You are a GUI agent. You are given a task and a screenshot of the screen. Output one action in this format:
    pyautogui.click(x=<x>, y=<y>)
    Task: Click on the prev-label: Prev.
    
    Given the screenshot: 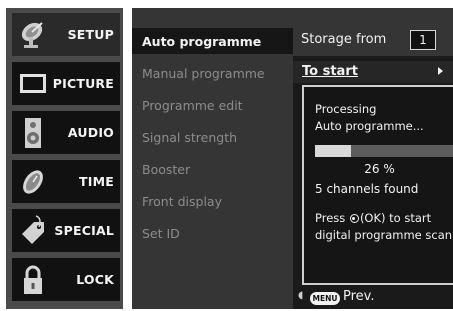 What is the action you would take?
    pyautogui.click(x=359, y=296)
    